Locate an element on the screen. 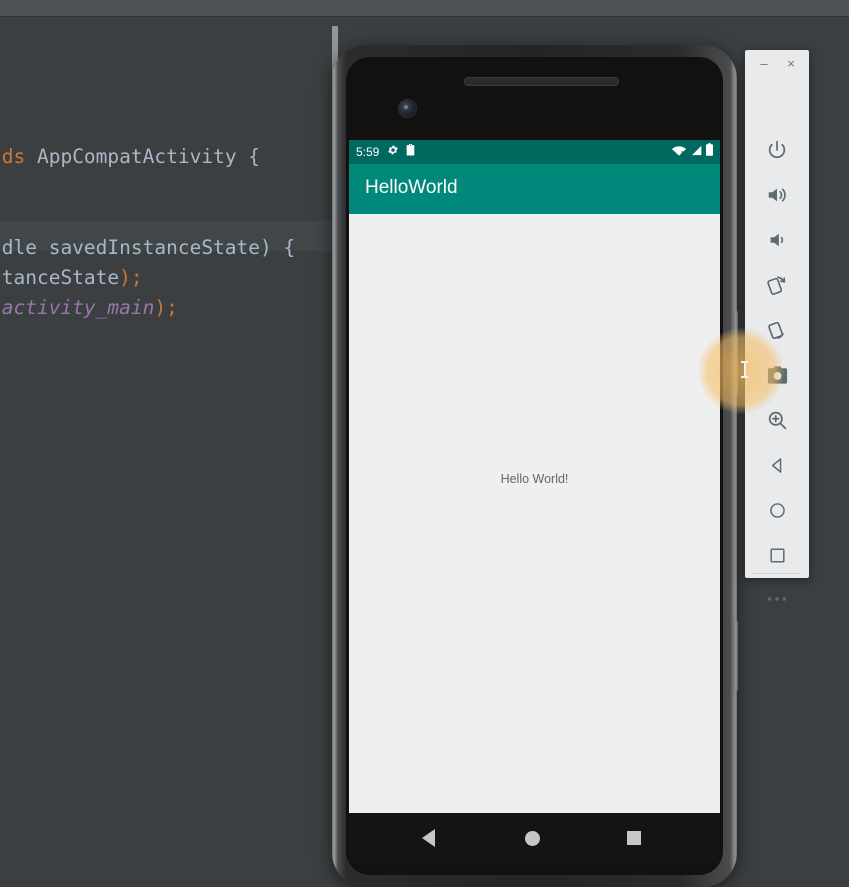 The image size is (849, 887). code-token: ndle savedInstanceState) { is located at coordinates (148, 247).